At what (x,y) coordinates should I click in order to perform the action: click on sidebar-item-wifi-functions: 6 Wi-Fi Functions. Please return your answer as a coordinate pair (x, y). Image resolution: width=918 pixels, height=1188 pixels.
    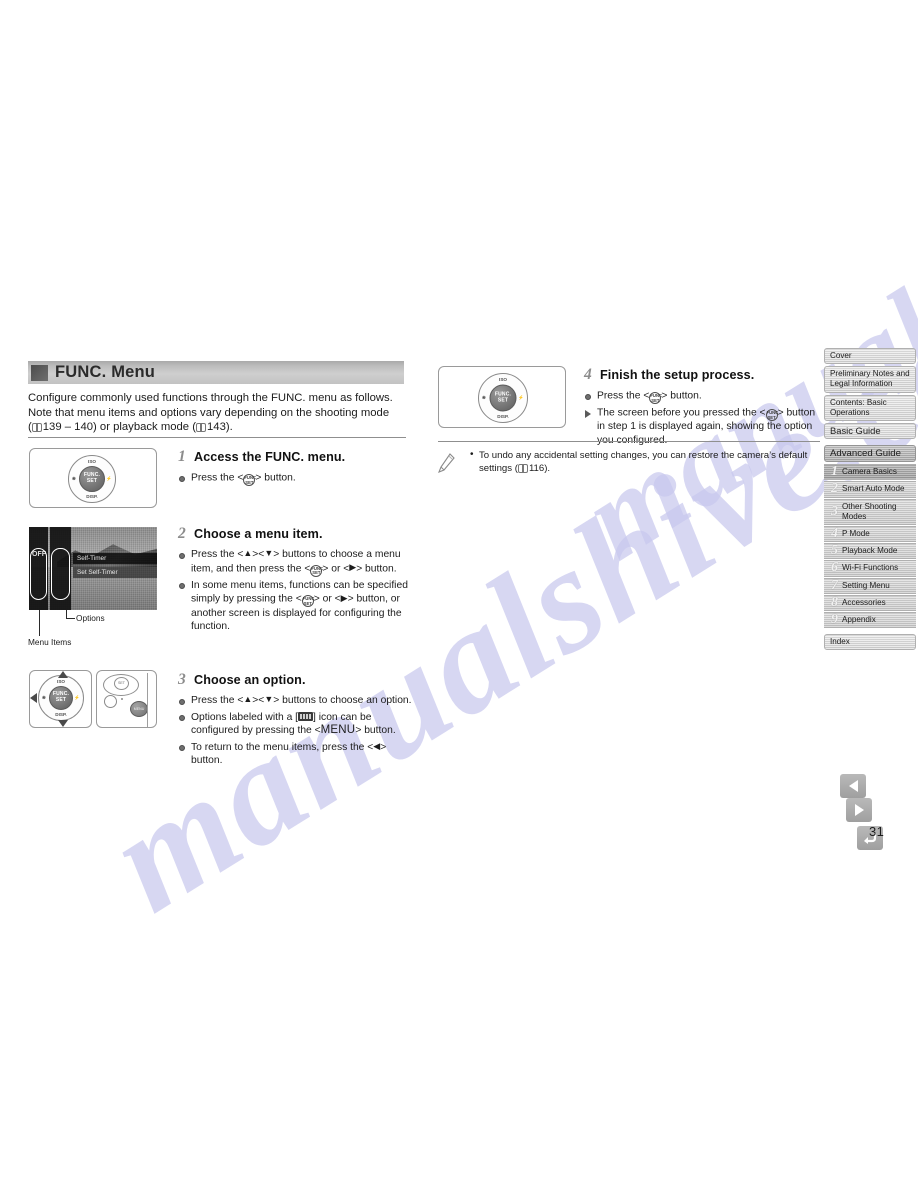
    Looking at the image, I should click on (870, 568).